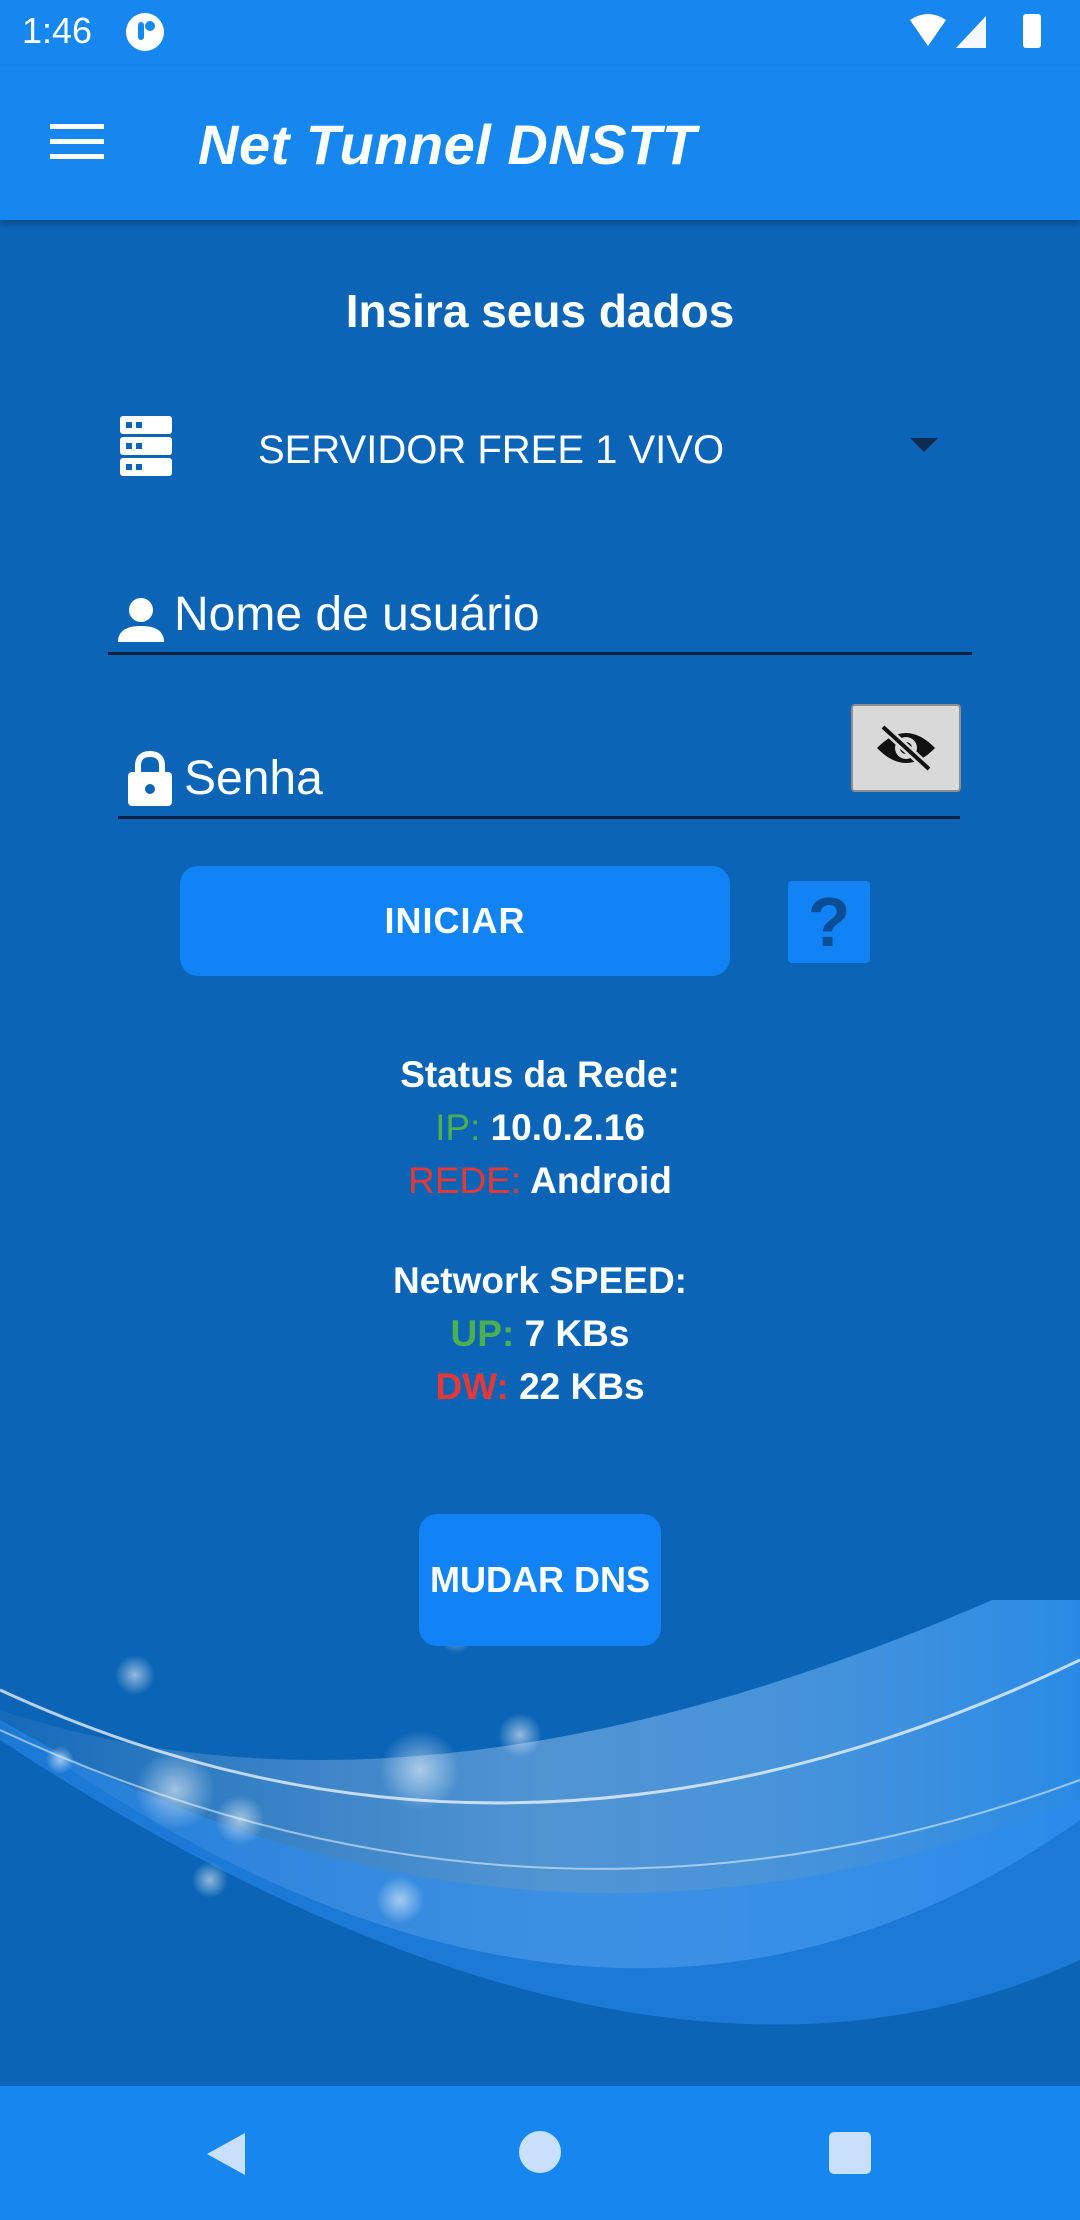  What do you see at coordinates (484, 778) in the screenshot?
I see `password-input` at bounding box center [484, 778].